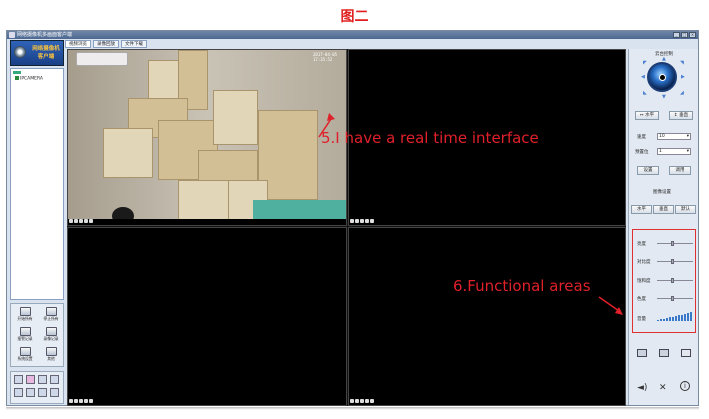 The width and height of the screenshot is (709, 419). Describe the element at coordinates (642, 152) in the screenshot. I see `preset-label: 预置位` at that location.